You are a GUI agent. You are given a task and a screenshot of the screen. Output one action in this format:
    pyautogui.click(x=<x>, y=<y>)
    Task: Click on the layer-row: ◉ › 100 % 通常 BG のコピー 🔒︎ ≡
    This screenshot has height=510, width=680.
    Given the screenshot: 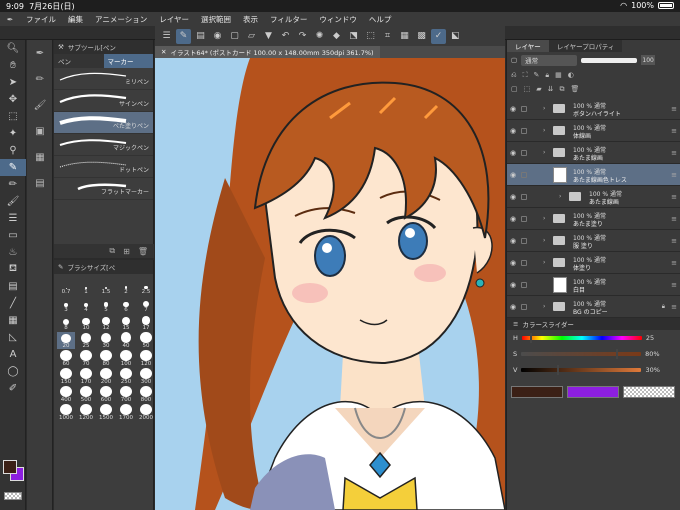 What is the action you would take?
    pyautogui.click(x=593, y=307)
    